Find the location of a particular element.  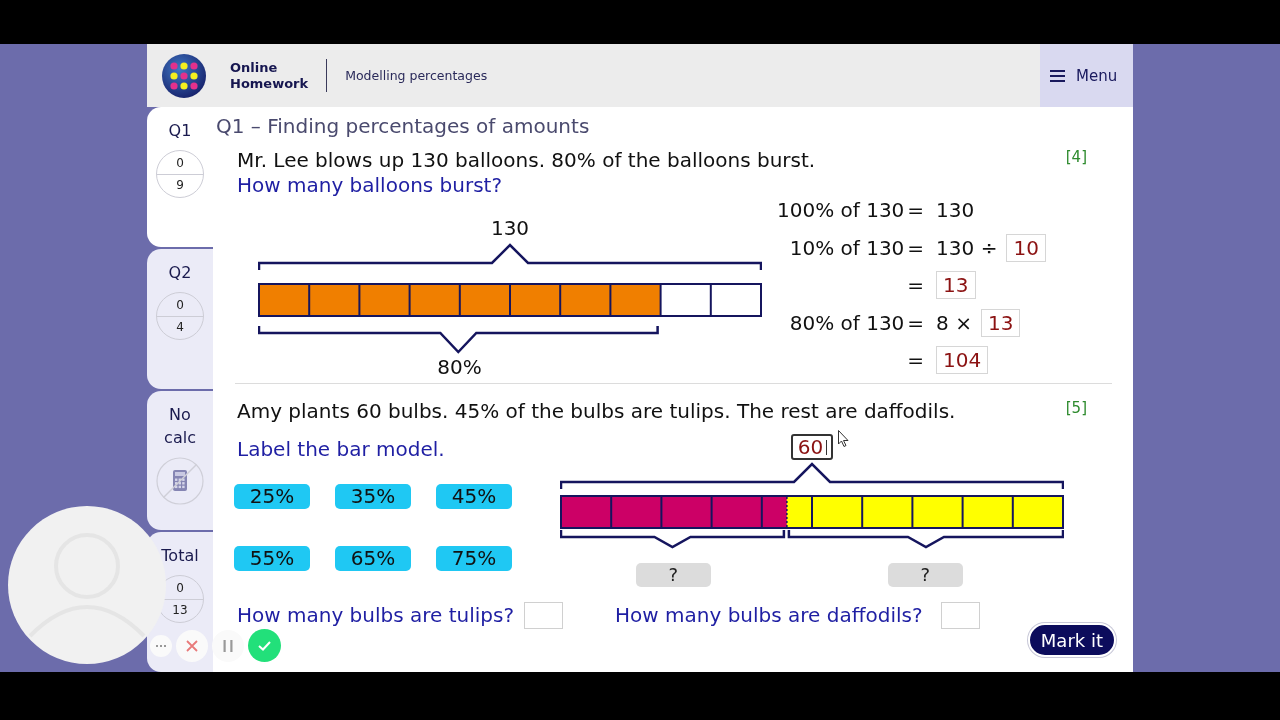

total-label: Total is located at coordinates (180, 556).